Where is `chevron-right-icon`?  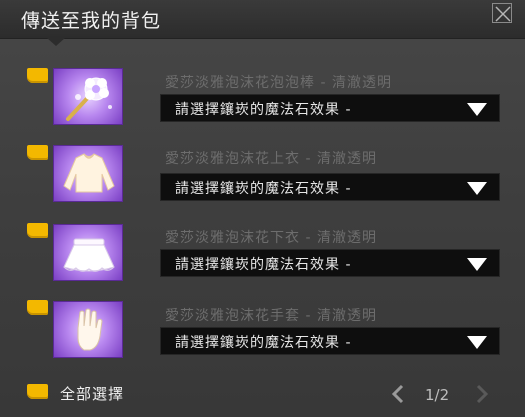 chevron-right-icon is located at coordinates (482, 394).